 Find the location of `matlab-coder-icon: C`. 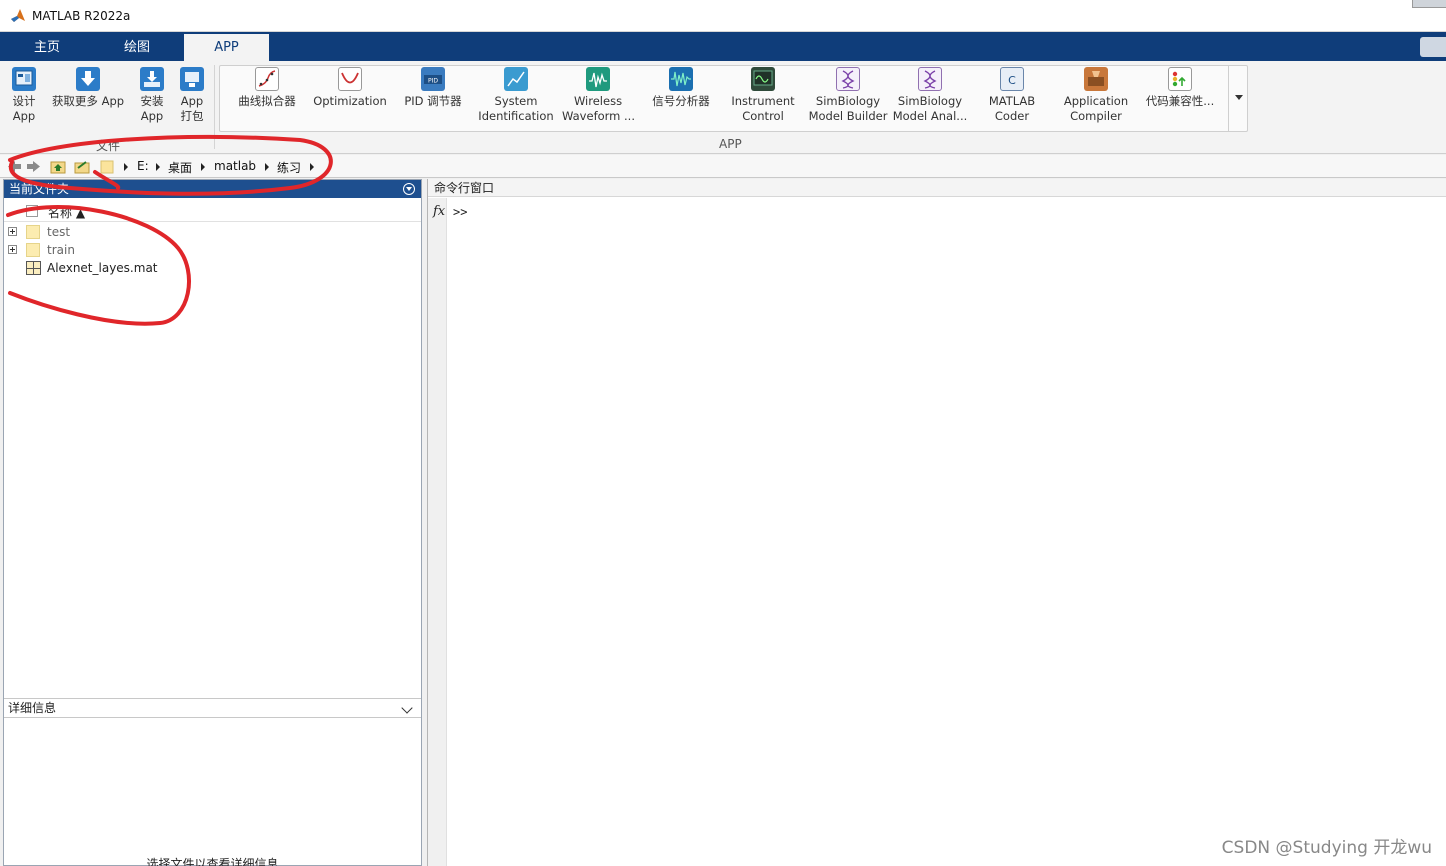

matlab-coder-icon: C is located at coordinates (1012, 79).